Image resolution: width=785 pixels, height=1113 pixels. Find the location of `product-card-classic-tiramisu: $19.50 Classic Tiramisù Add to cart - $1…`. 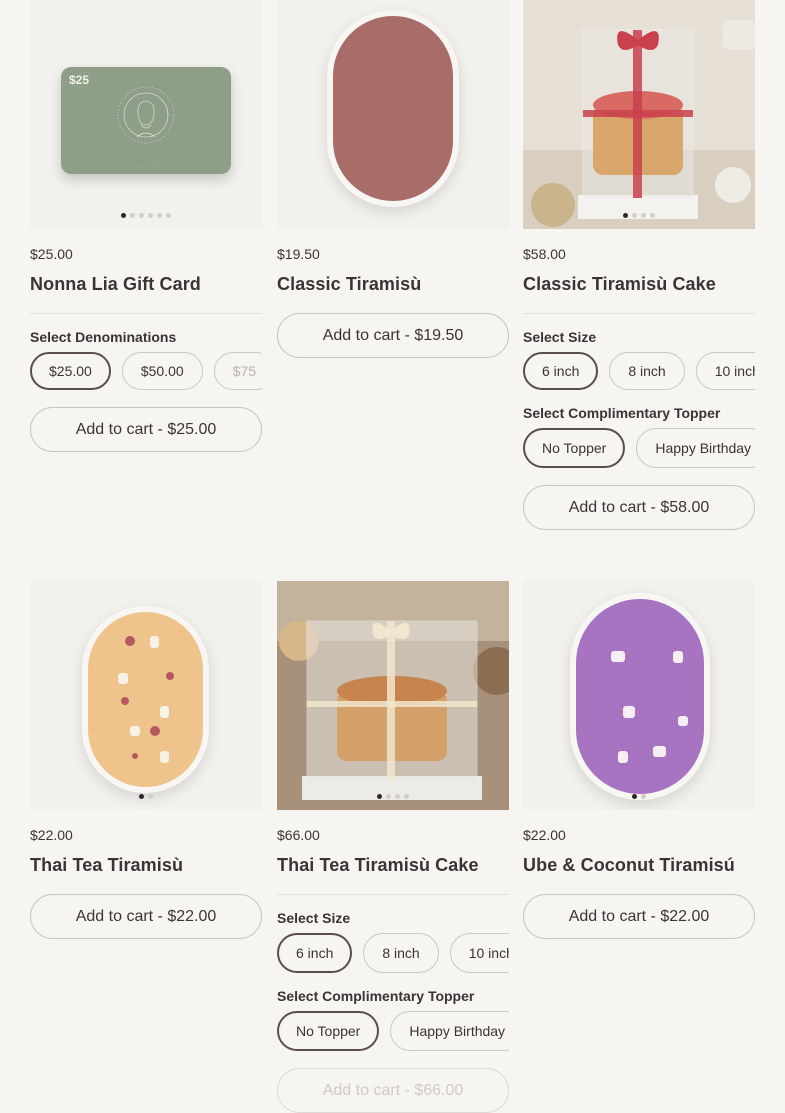

product-card-classic-tiramisu: $19.50 Classic Tiramisù Add to cart - $1… is located at coordinates (393, 179).